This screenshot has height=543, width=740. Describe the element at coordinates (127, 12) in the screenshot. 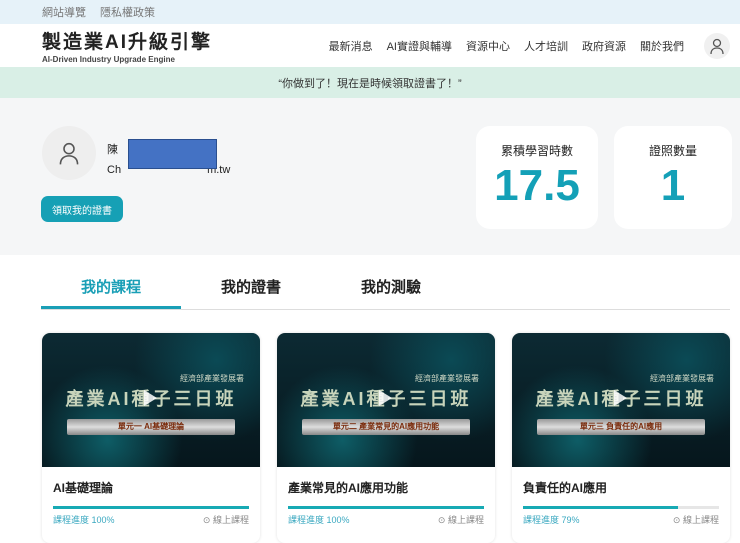

I see `privacy-link: 隱私權政策` at that location.